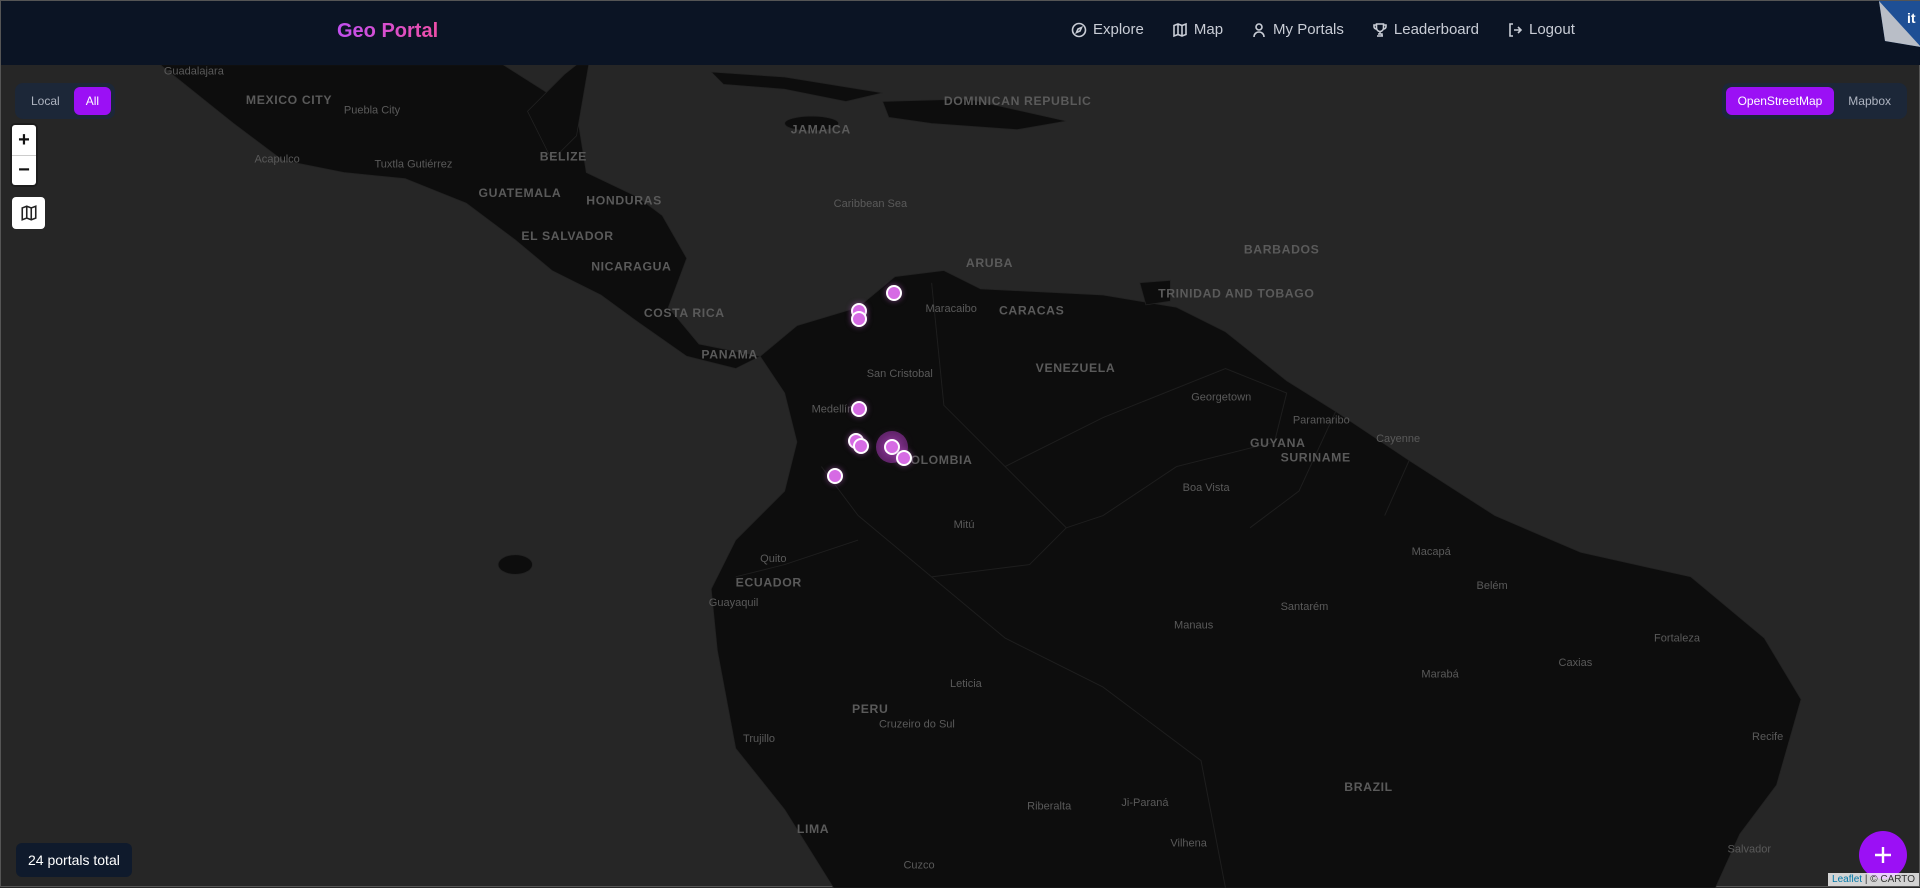 This screenshot has width=1920, height=888. I want to click on map-label-fortaleza: Fortaleza, so click(1677, 639).